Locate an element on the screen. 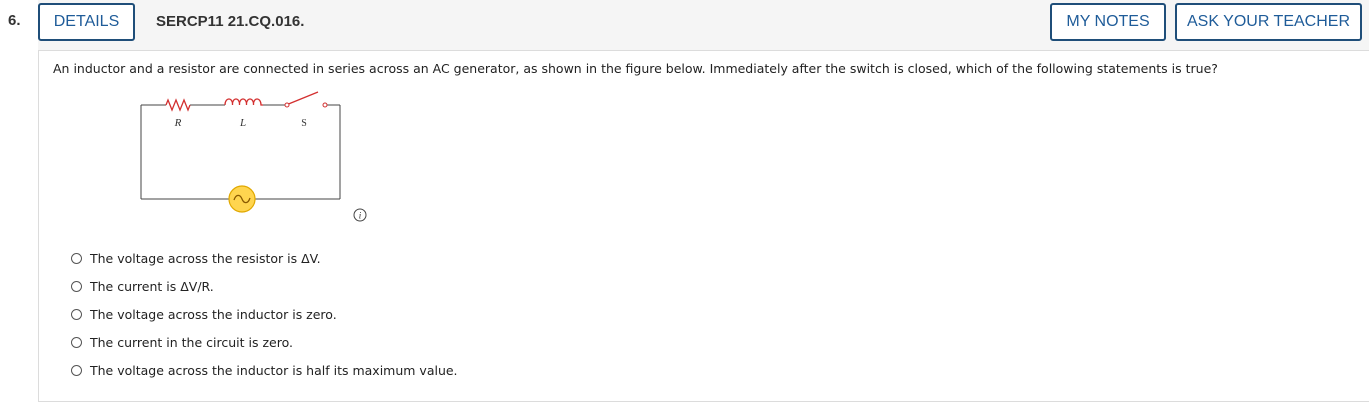 This screenshot has width=1369, height=420. details-button: DETAILS is located at coordinates (86, 22).